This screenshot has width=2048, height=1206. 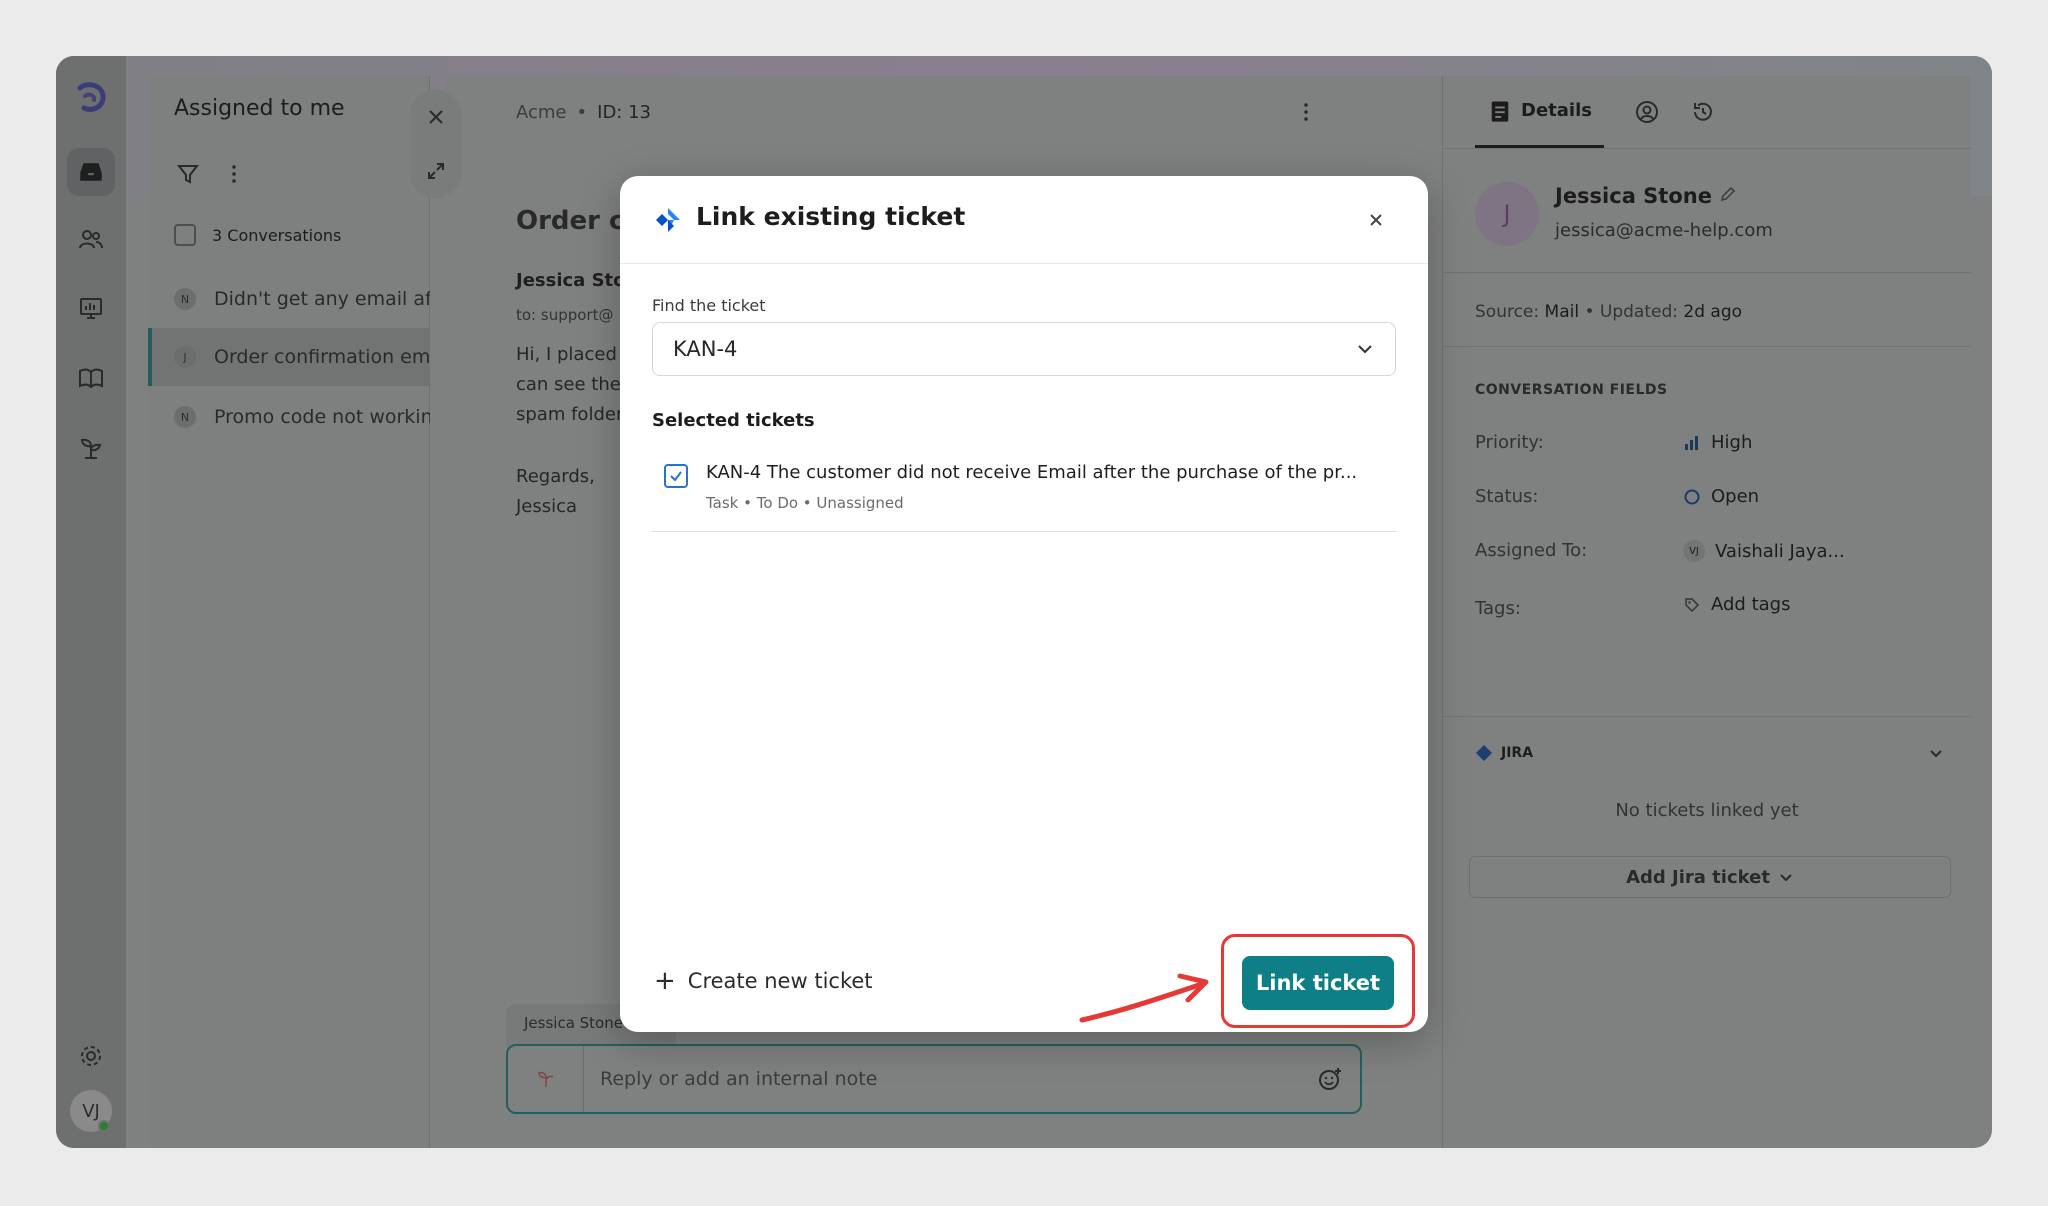 What do you see at coordinates (570, 414) in the screenshot?
I see `message-line: spam folder` at bounding box center [570, 414].